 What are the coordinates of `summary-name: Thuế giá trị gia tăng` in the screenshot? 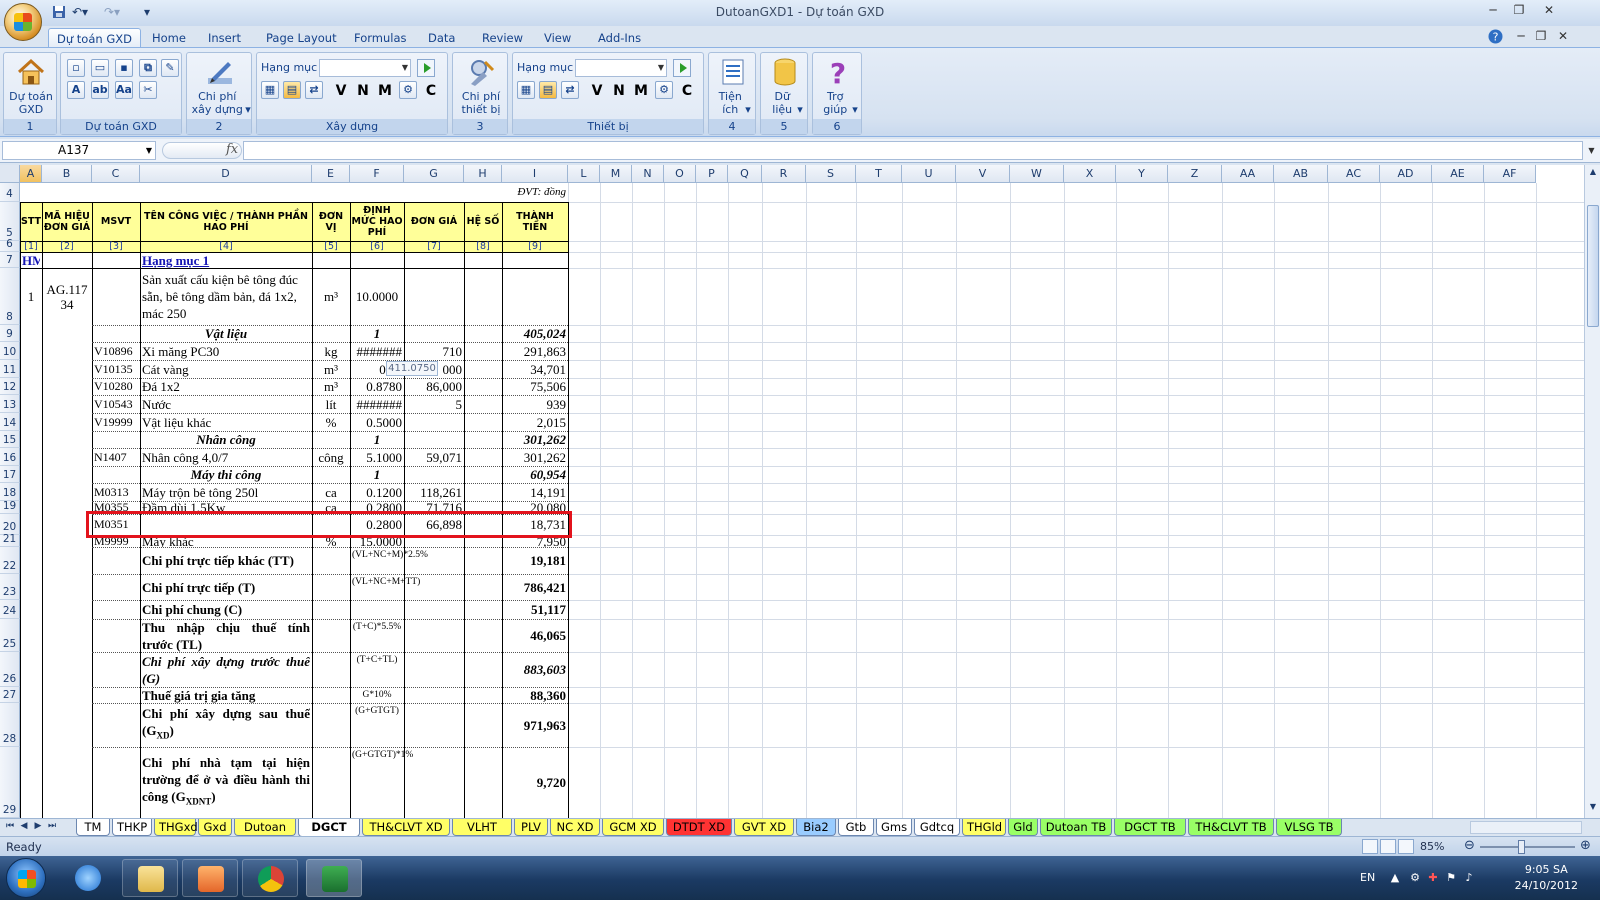 It's located at (226, 695).